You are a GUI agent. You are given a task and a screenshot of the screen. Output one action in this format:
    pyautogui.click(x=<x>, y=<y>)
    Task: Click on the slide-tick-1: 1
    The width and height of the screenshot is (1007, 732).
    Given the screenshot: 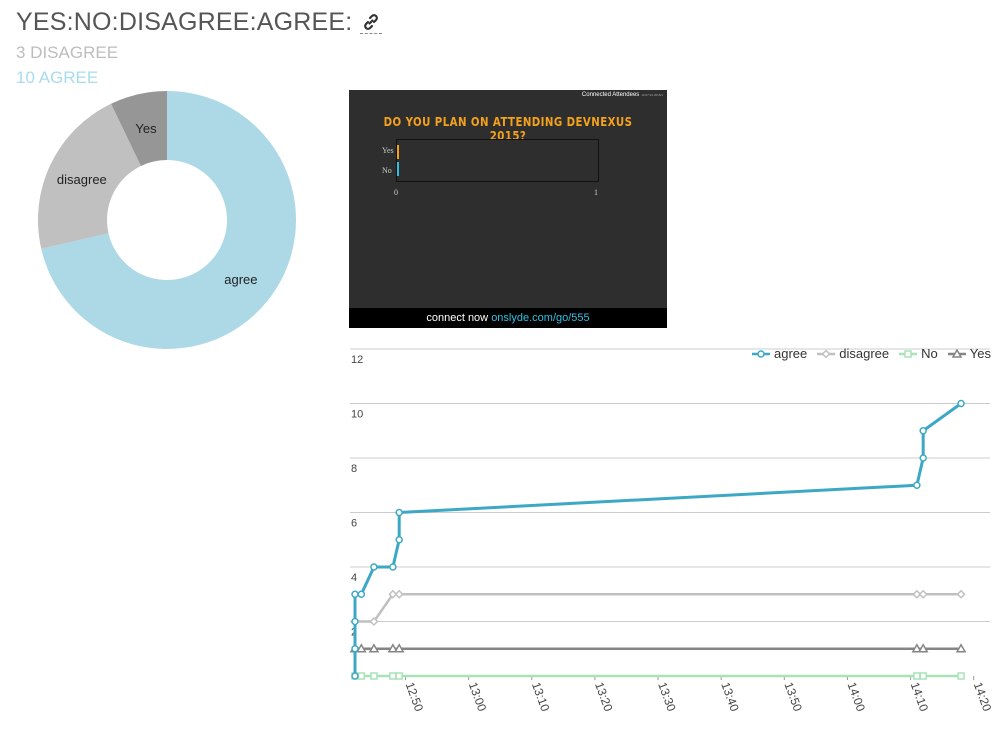 What is the action you would take?
    pyautogui.click(x=596, y=192)
    